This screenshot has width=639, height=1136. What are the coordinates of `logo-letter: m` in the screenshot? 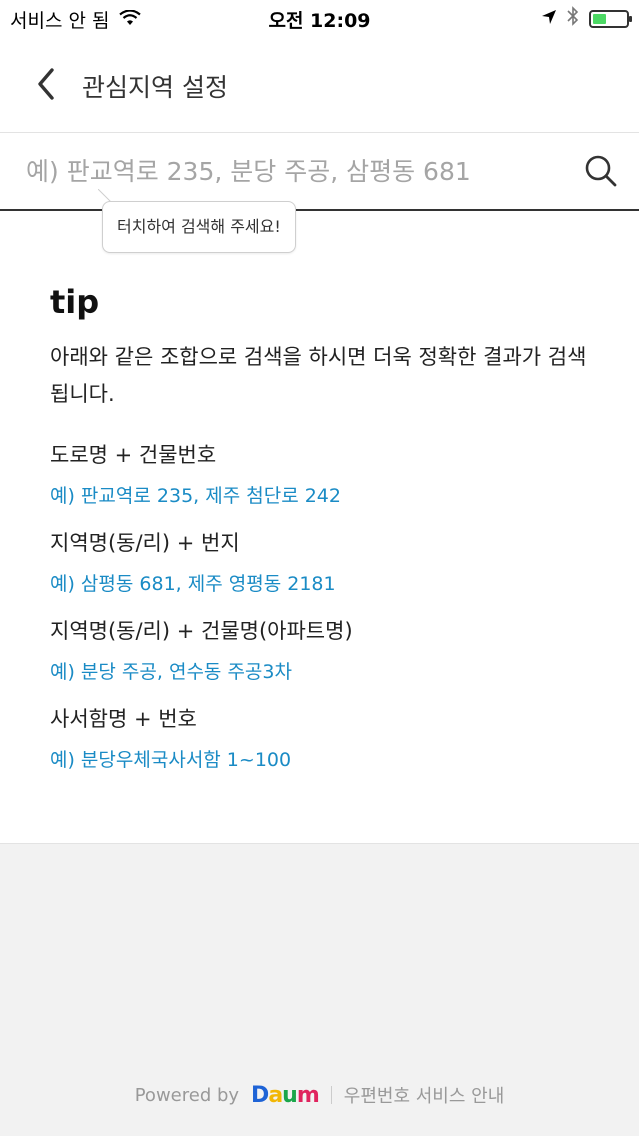 It's located at (308, 1095).